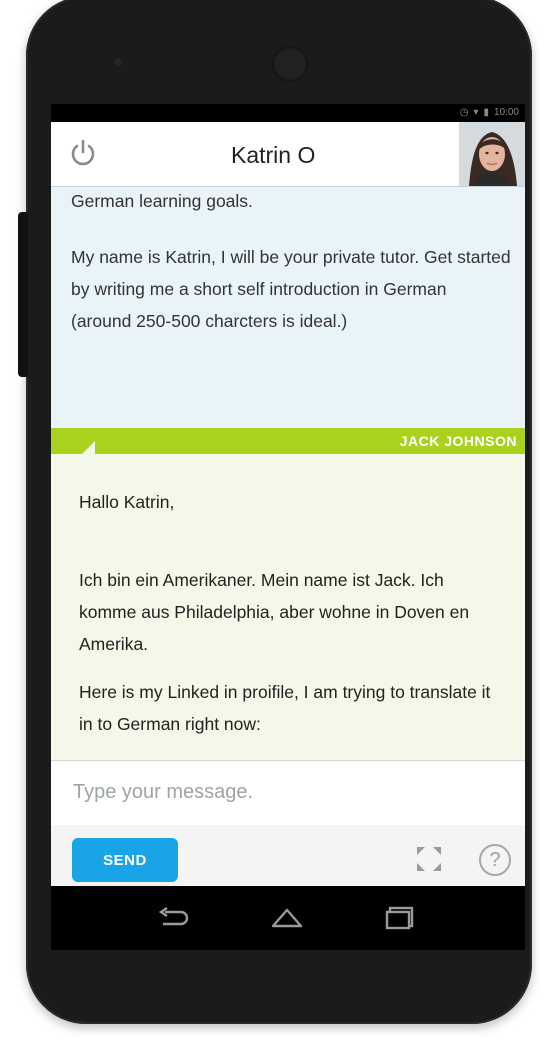 This screenshot has height=1051, width=544. What do you see at coordinates (288, 855) in the screenshot?
I see `composer-toolbar: SEND ?` at bounding box center [288, 855].